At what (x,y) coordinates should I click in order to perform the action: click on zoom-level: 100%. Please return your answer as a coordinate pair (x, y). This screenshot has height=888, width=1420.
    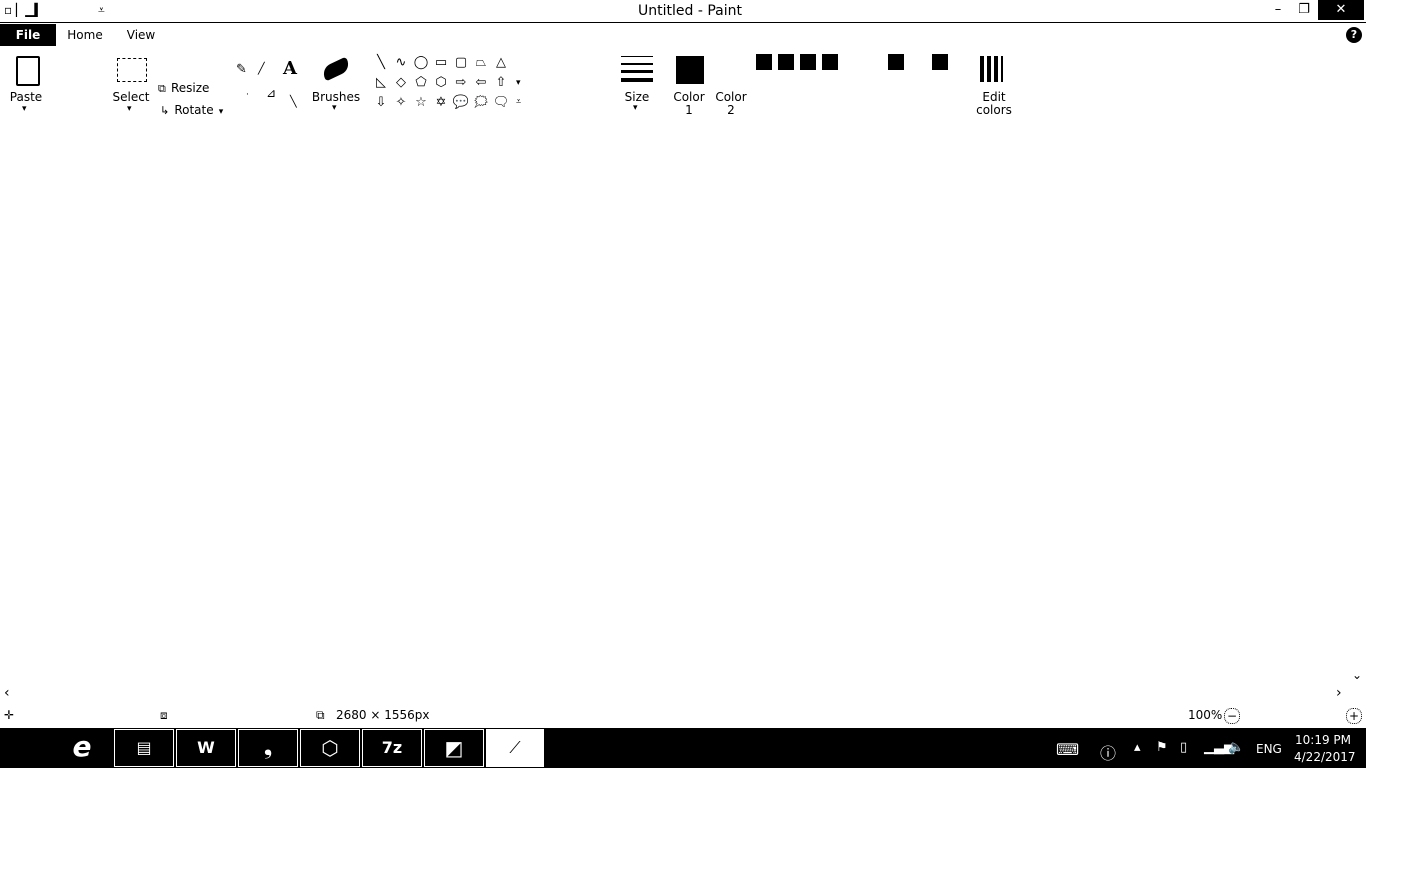
    Looking at the image, I should click on (1205, 715).